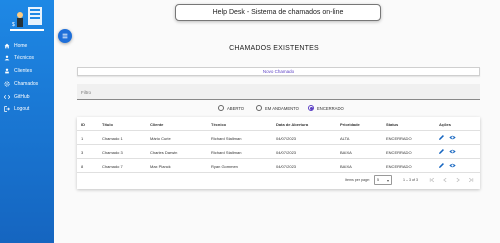  What do you see at coordinates (83, 124) in the screenshot?
I see `column-header-id: ID` at bounding box center [83, 124].